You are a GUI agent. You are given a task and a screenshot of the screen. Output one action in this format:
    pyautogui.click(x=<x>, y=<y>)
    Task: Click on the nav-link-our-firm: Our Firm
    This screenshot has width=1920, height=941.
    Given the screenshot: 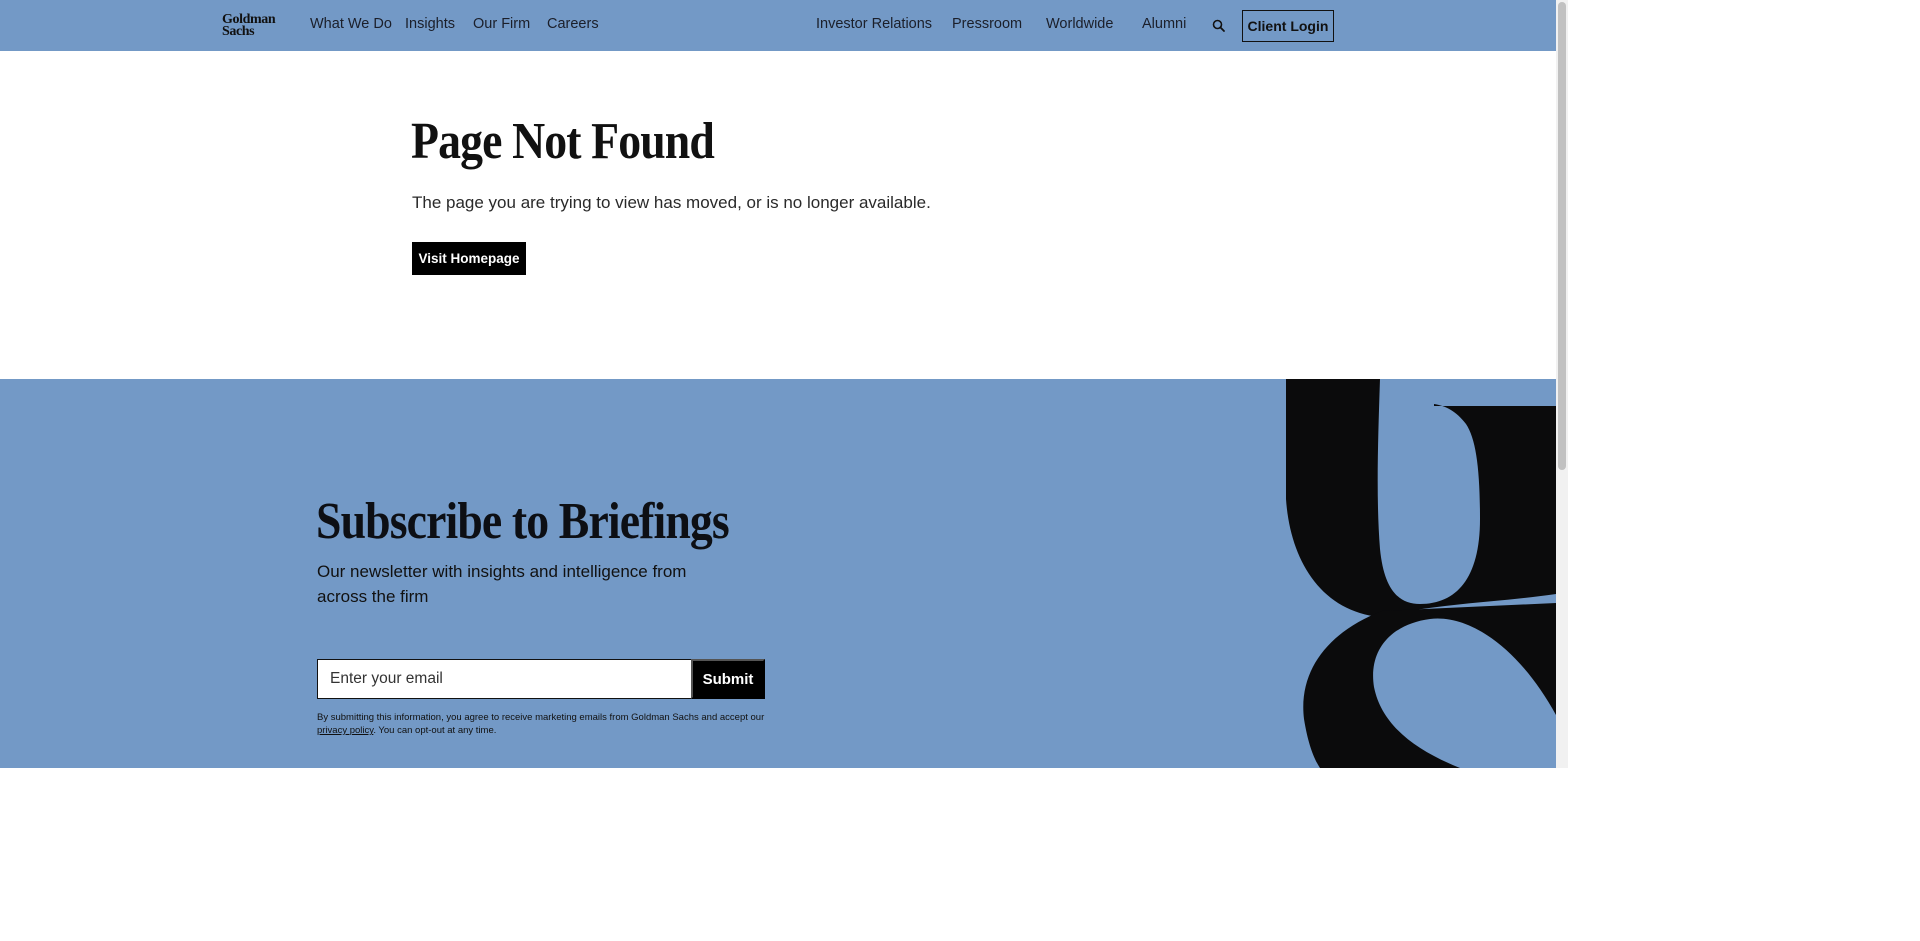 What is the action you would take?
    pyautogui.click(x=501, y=24)
    